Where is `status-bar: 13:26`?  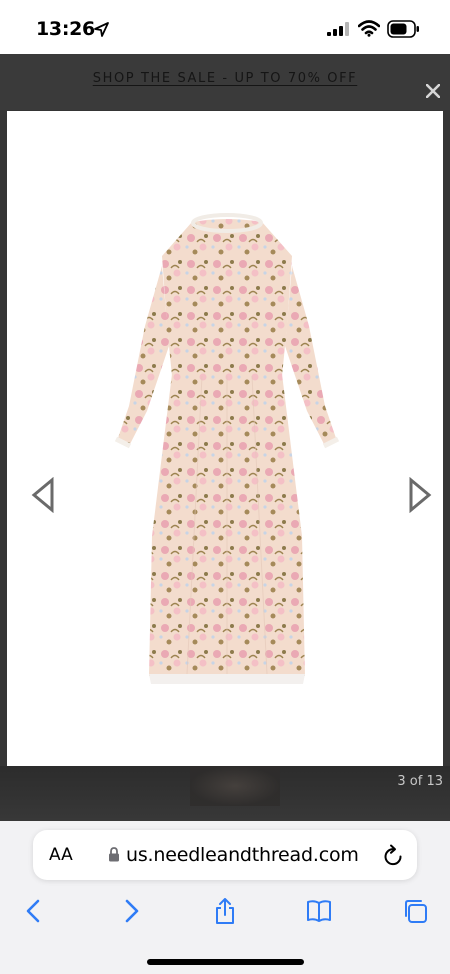 status-bar: 13:26 is located at coordinates (225, 27).